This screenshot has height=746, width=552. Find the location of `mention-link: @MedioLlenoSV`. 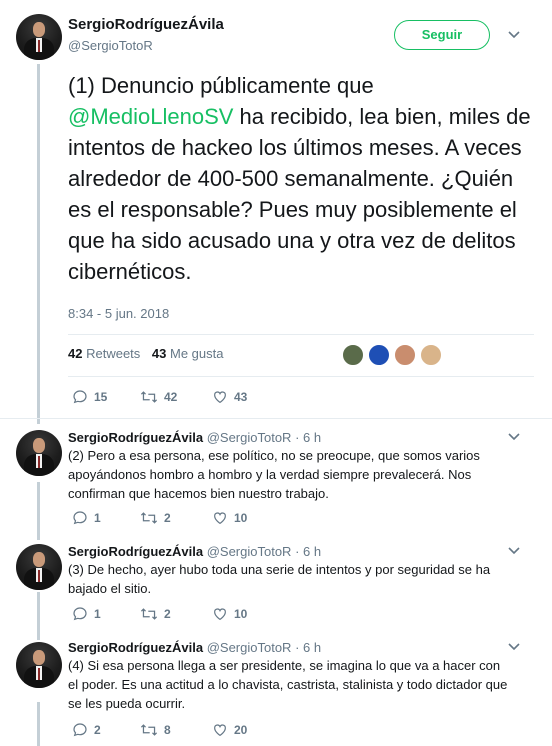

mention-link: @MedioLlenoSV is located at coordinates (150, 116).